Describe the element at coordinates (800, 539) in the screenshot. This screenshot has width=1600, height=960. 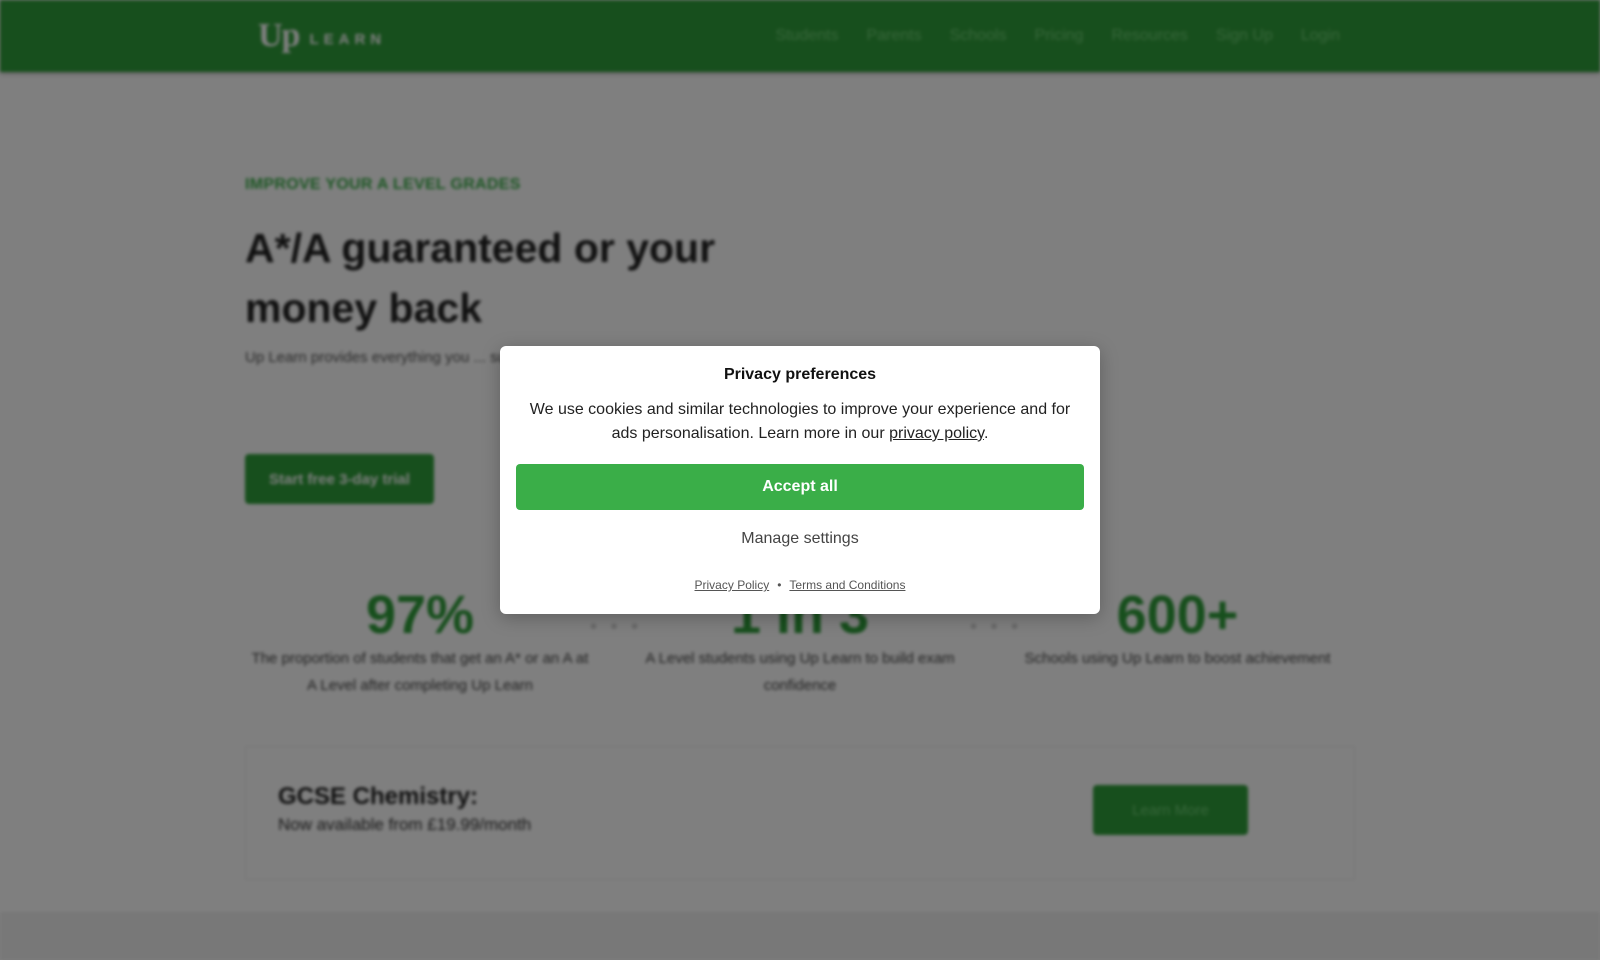
I see `manage-settings-button: Manage settings` at that location.